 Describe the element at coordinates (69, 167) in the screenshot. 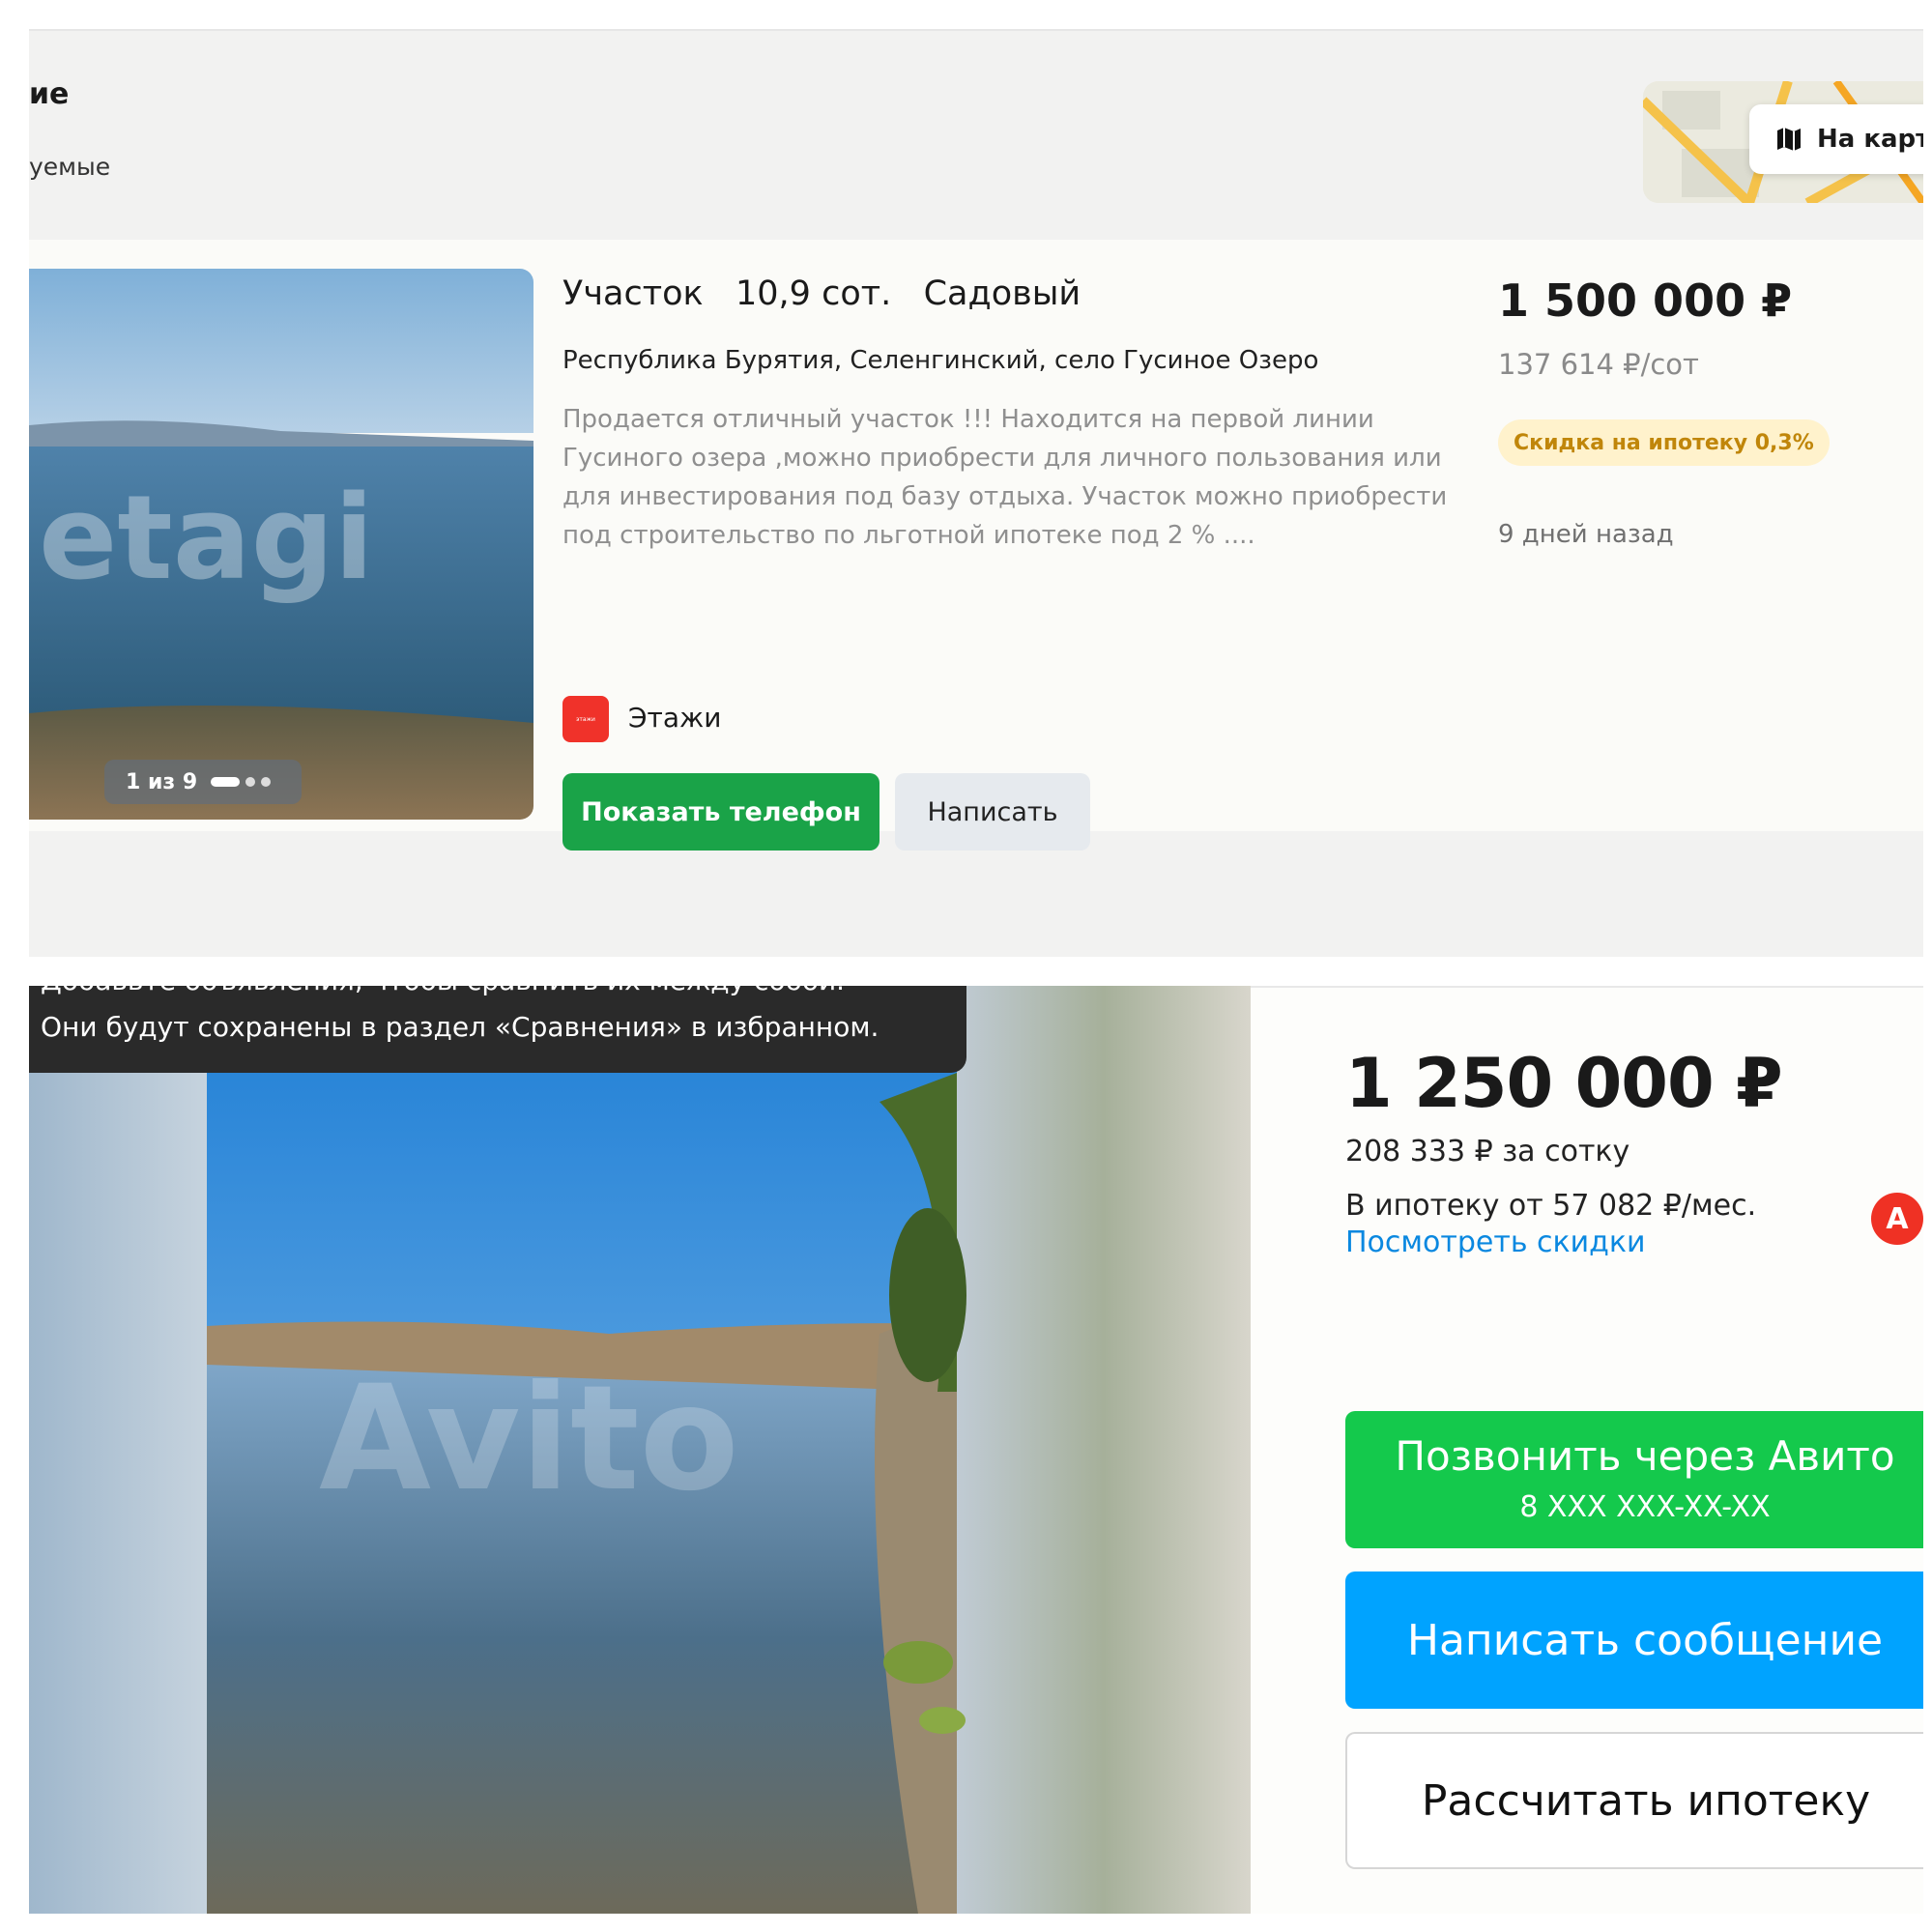

I see `section-subtitle: уемые` at that location.